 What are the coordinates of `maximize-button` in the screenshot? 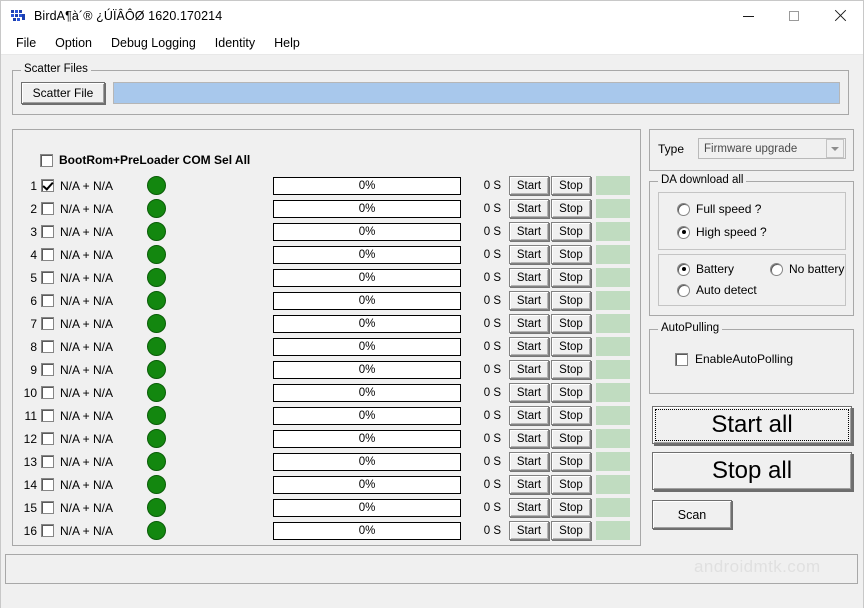 It's located at (794, 16).